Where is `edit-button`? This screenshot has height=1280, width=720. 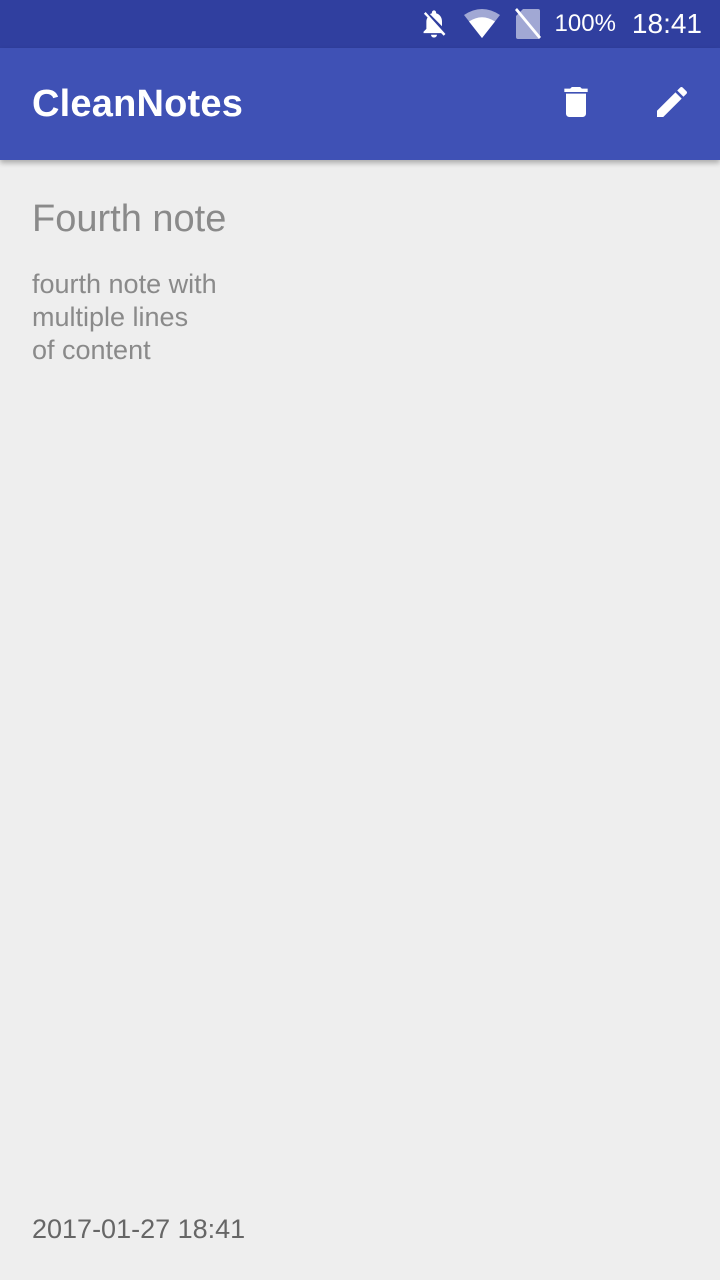
edit-button is located at coordinates (672, 104).